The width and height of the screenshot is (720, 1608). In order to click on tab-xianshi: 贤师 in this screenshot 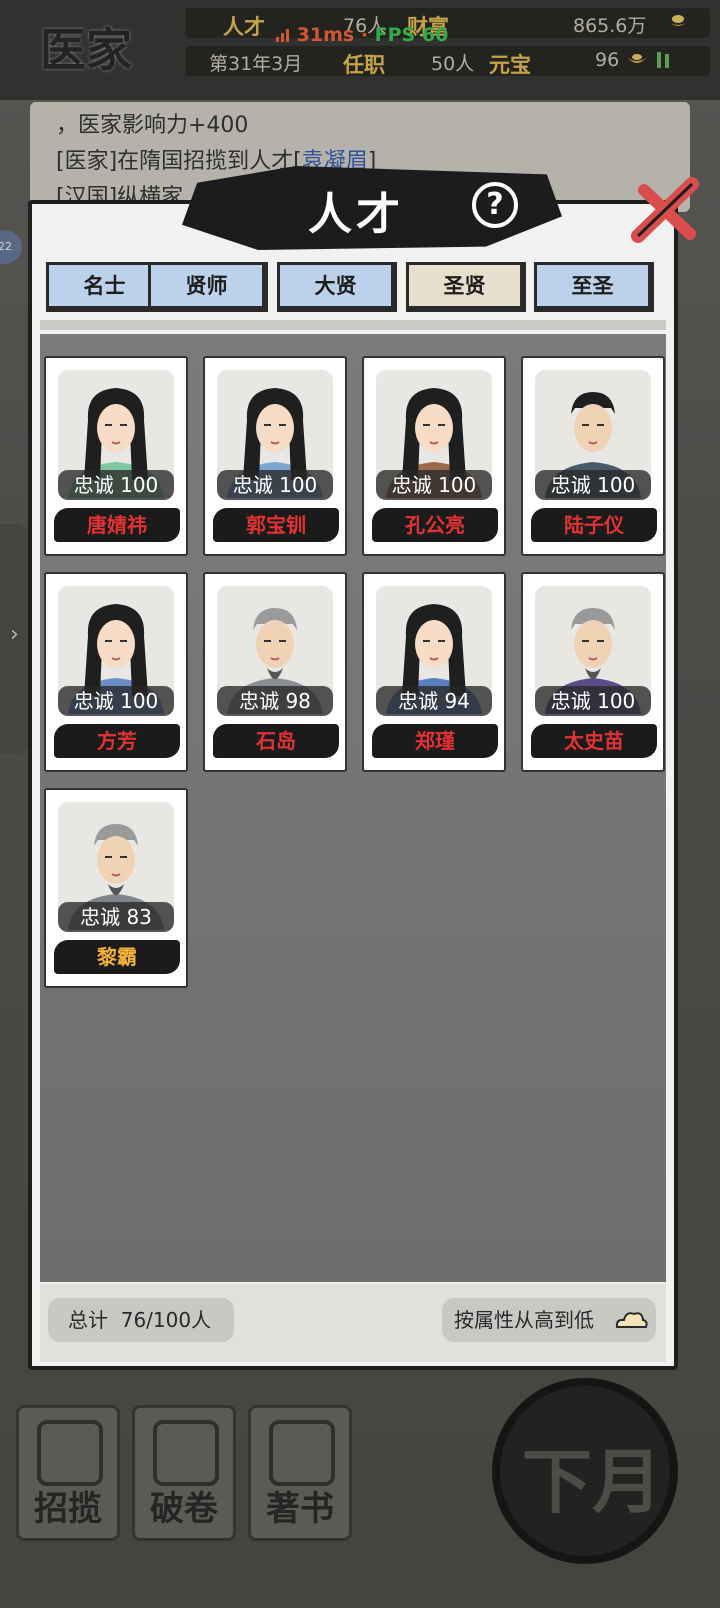, I will do `click(208, 287)`.